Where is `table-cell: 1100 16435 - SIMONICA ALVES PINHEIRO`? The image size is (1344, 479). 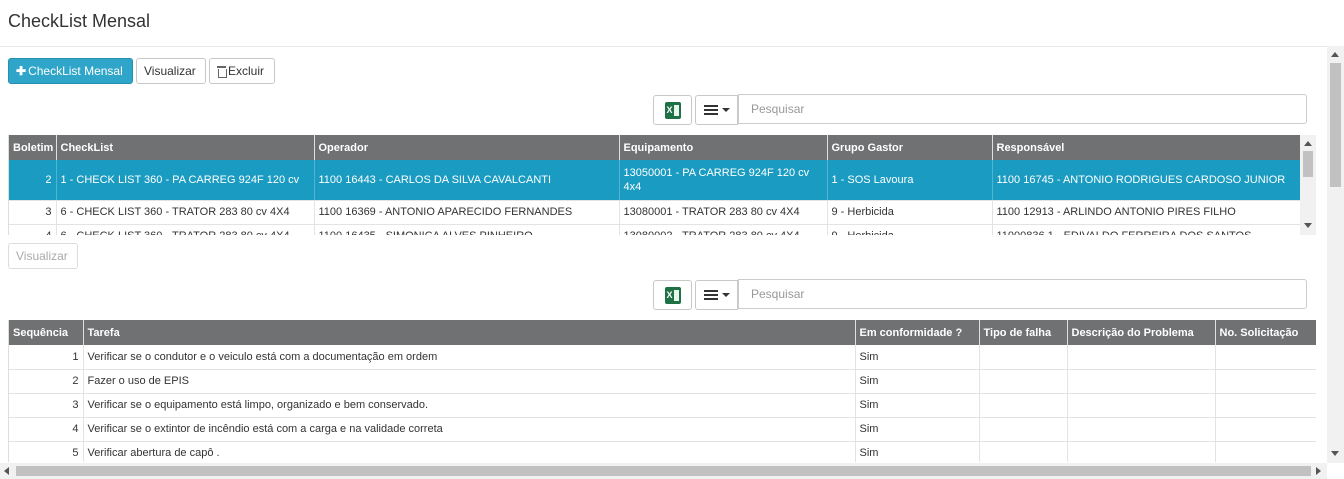
table-cell: 1100 16435 - SIMONICA ALVES PINHEIRO is located at coordinates (467, 229).